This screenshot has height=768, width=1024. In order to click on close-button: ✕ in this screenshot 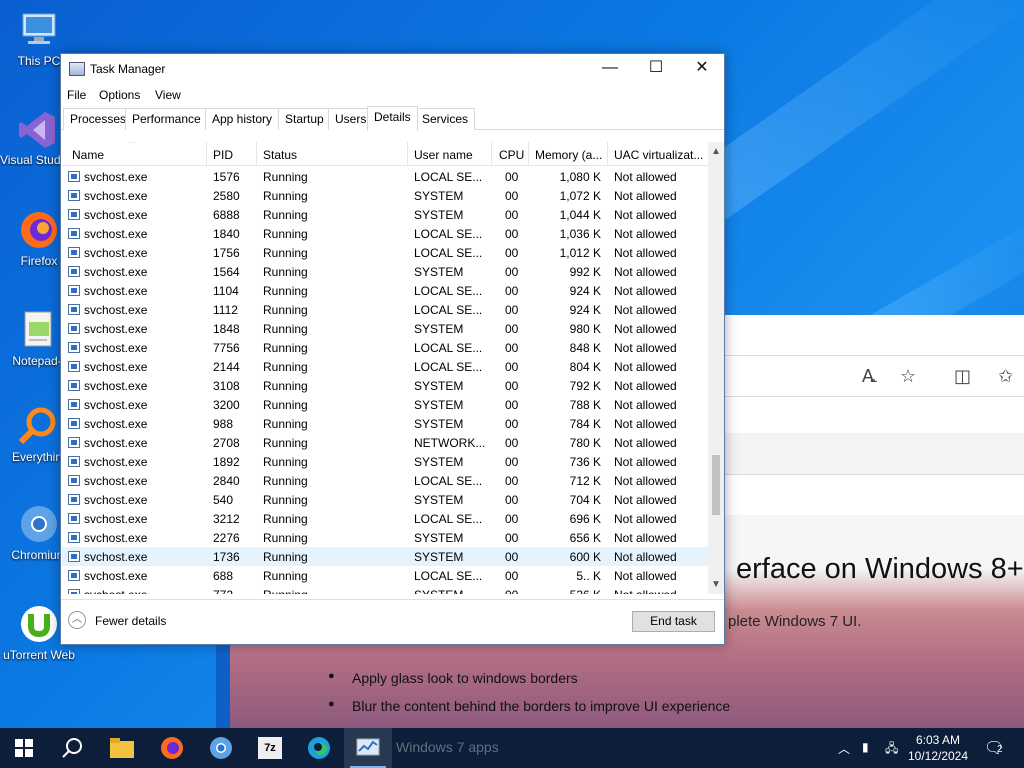, I will do `click(702, 69)`.